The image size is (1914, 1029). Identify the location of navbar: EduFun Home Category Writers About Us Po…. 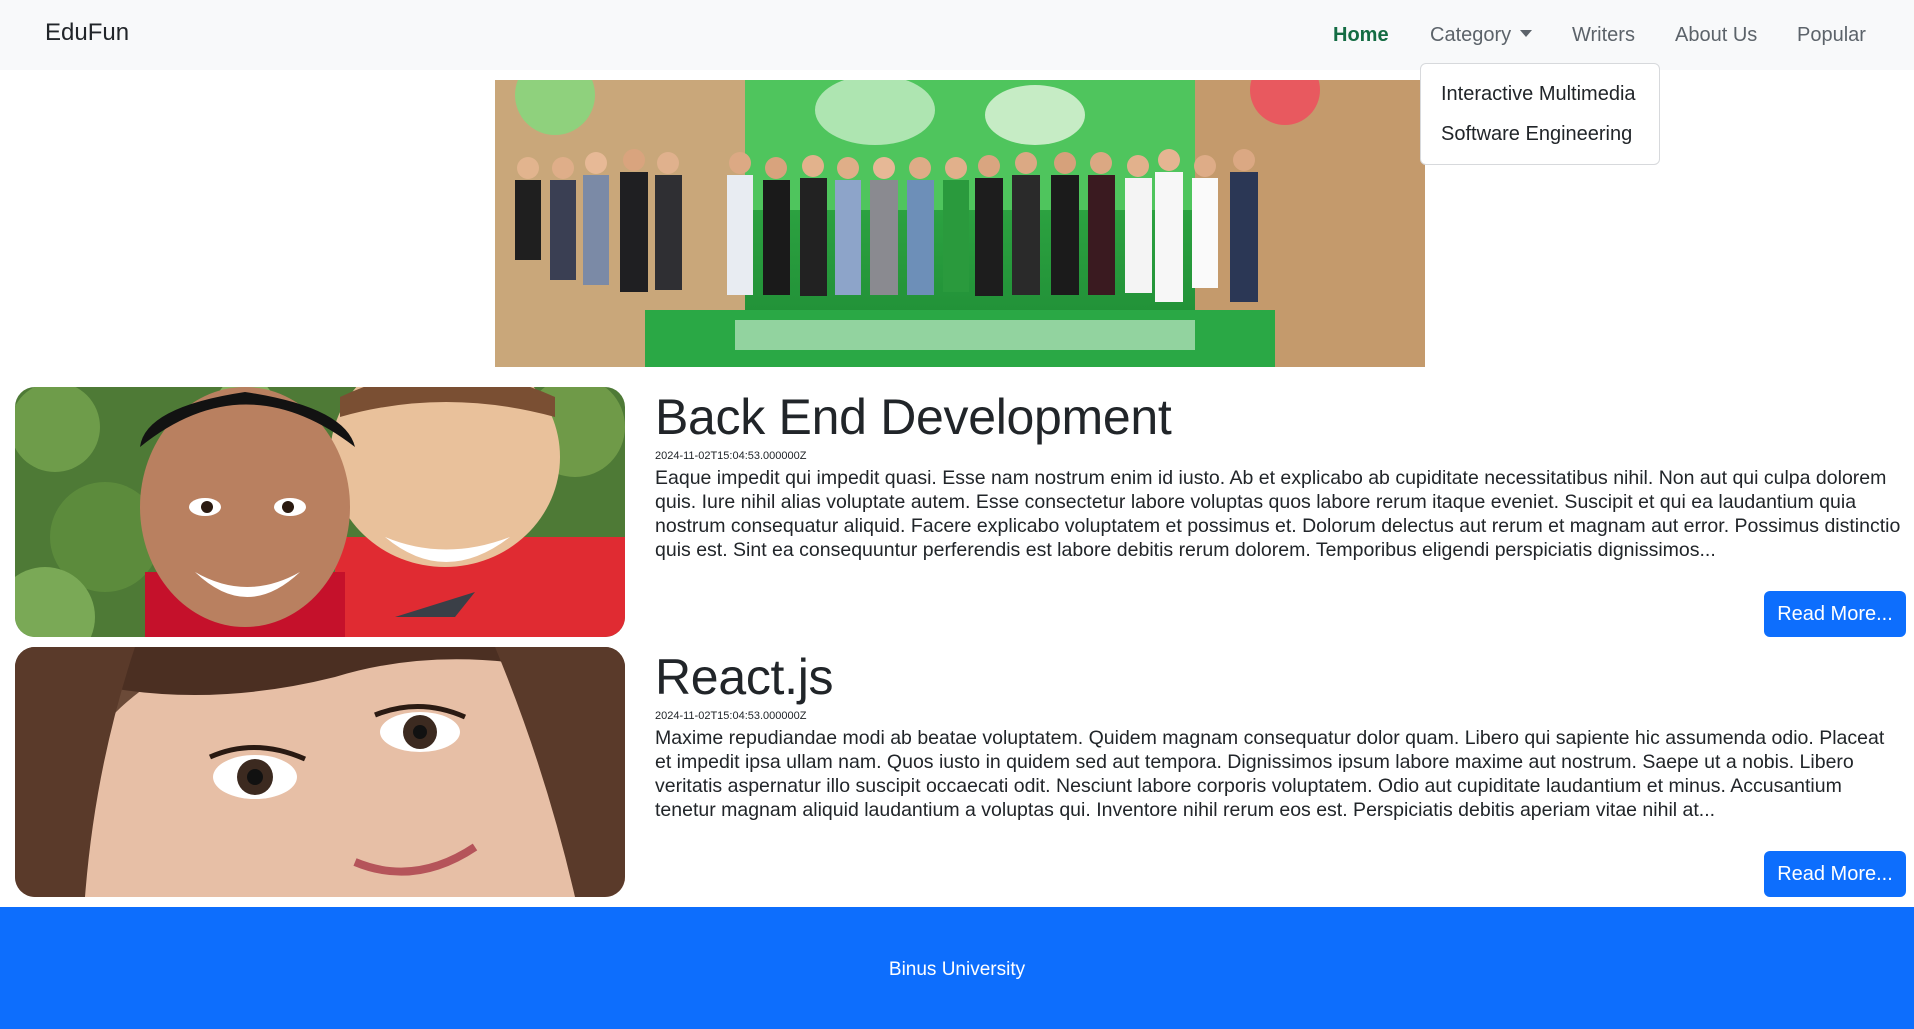
(957, 35).